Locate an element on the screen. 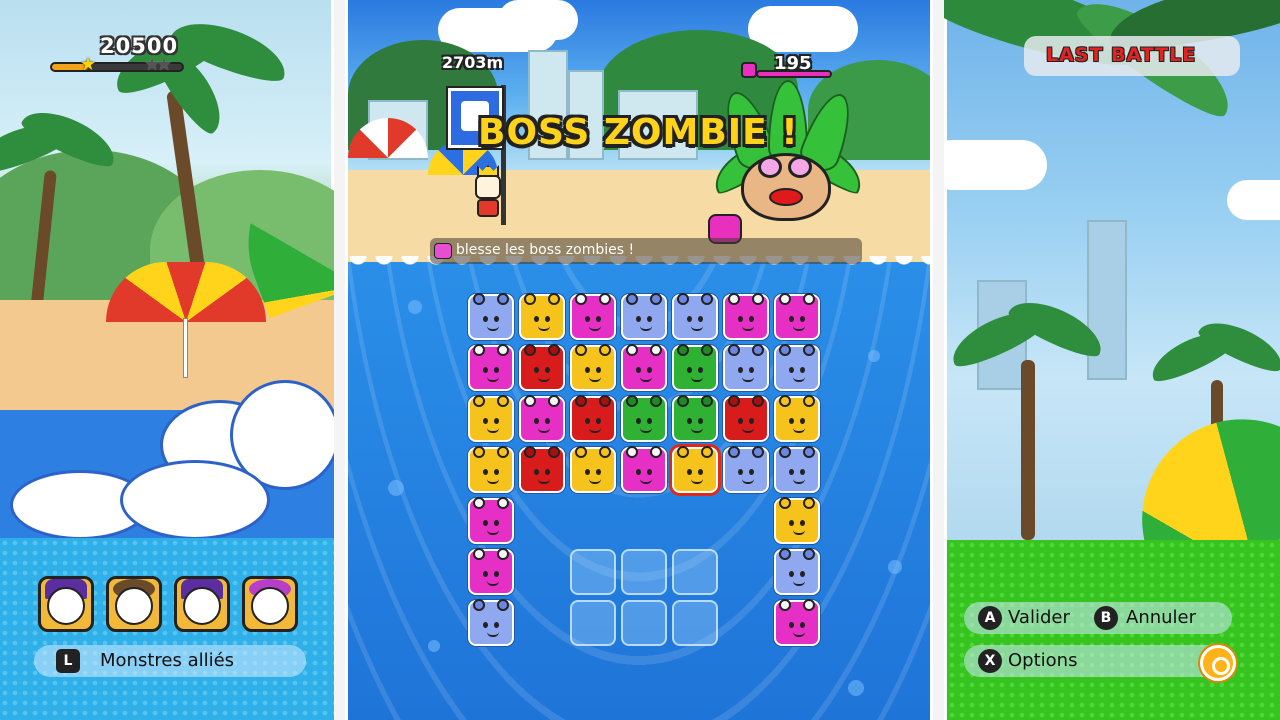  star-earned-icon: ★ is located at coordinates (88, 64).